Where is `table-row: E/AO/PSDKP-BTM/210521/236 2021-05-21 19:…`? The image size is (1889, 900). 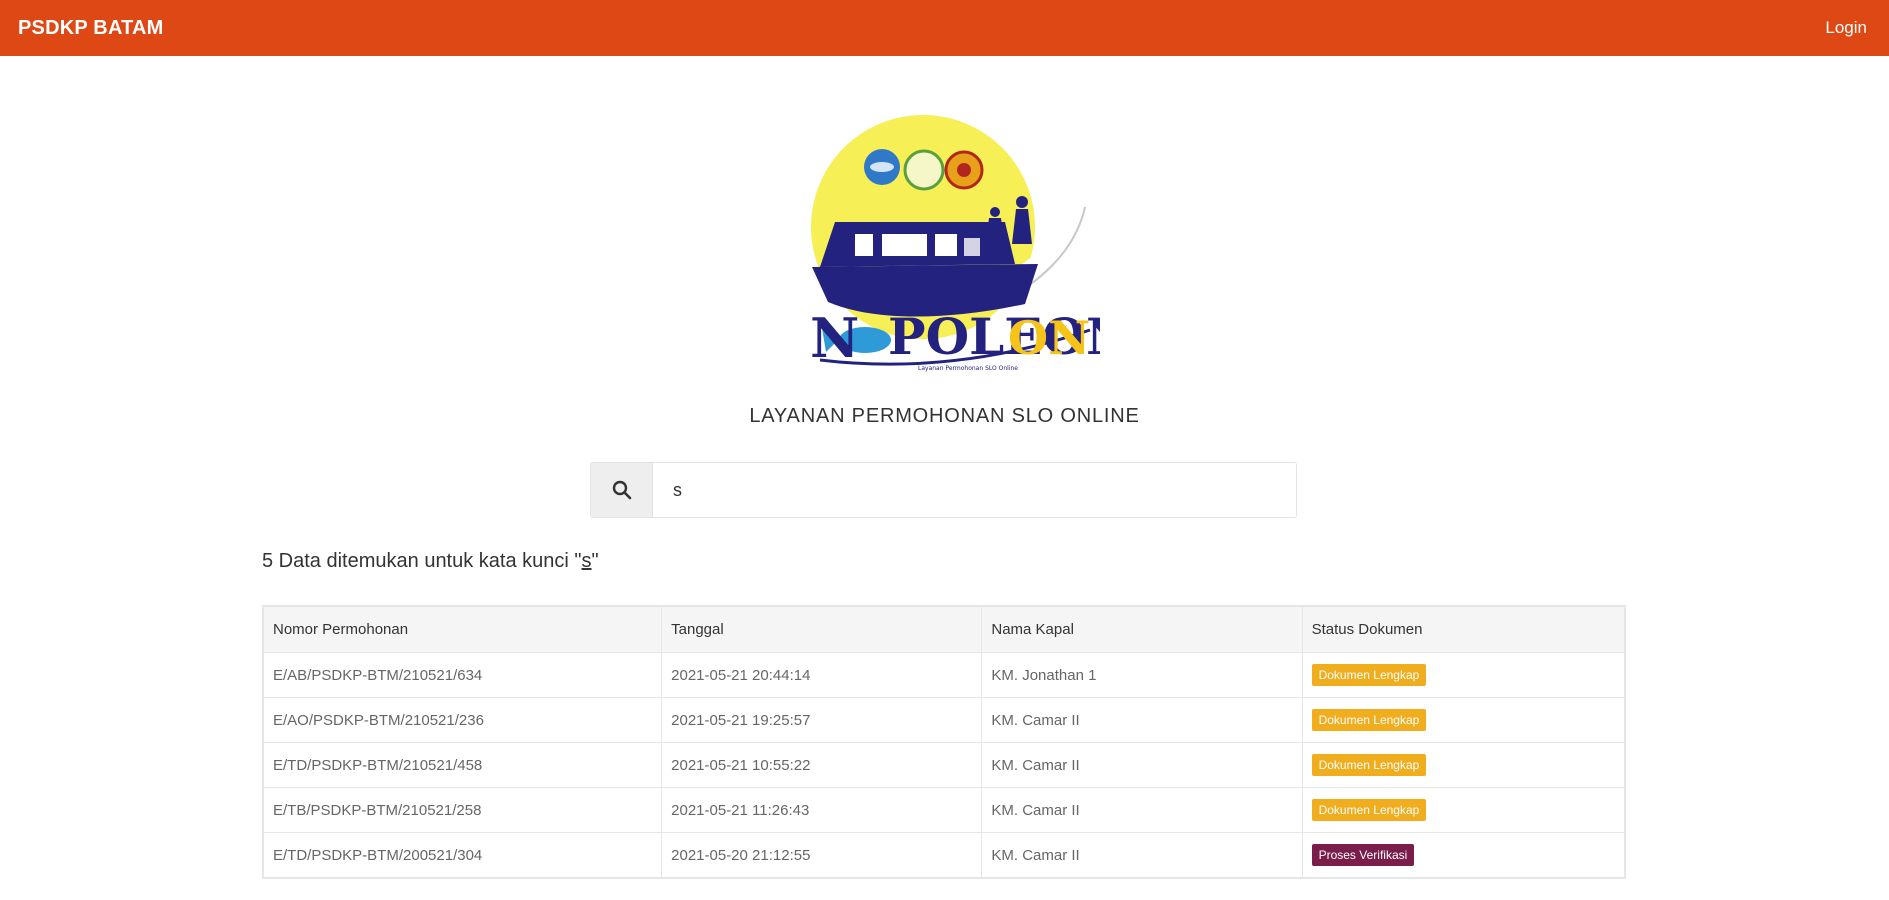 table-row: E/AO/PSDKP-BTM/210521/236 2021-05-21 19:… is located at coordinates (944, 720).